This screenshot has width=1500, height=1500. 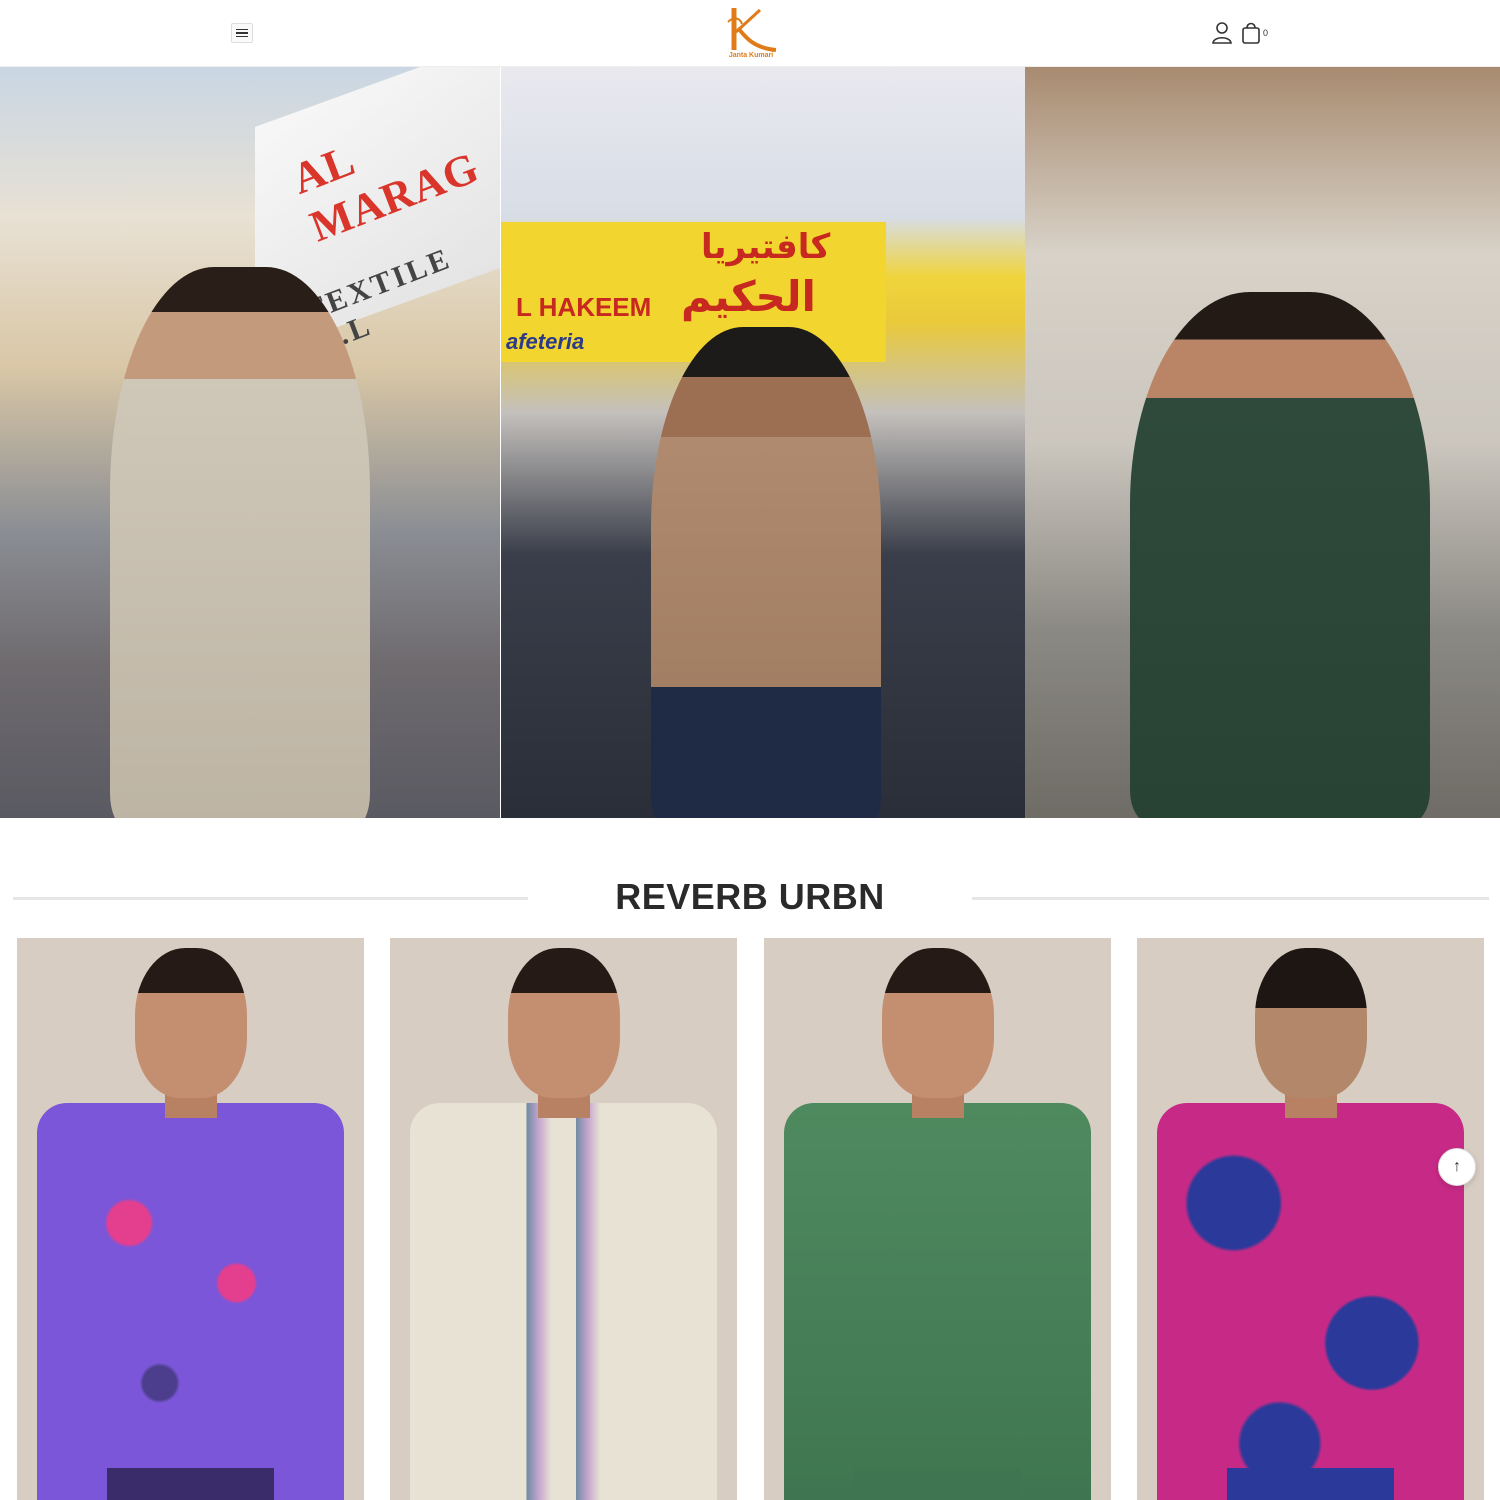 What do you see at coordinates (242, 33) in the screenshot?
I see `hamburger-menu-icon` at bounding box center [242, 33].